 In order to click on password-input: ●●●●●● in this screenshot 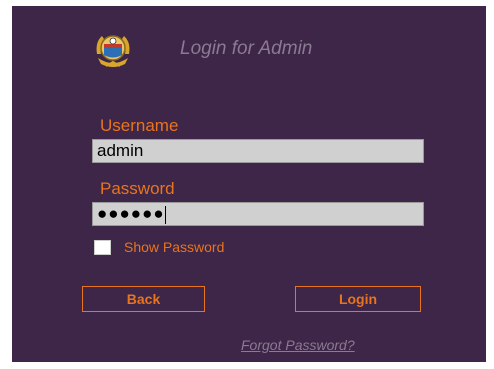, I will do `click(258, 214)`.